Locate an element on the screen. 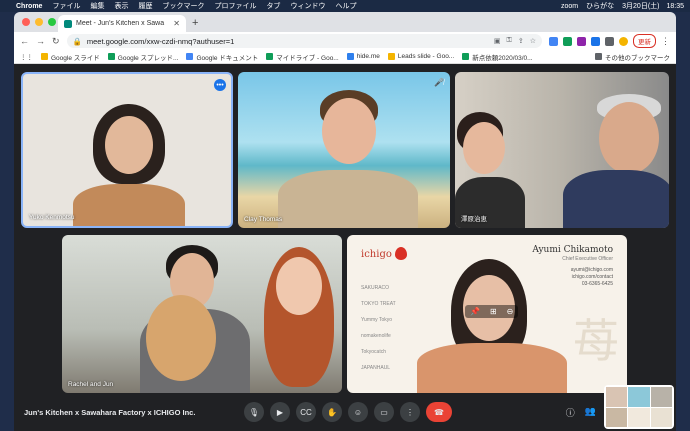 Image resolution: width=690 pixels, height=431 pixels. info-icon: ⓘ is located at coordinates (570, 412).